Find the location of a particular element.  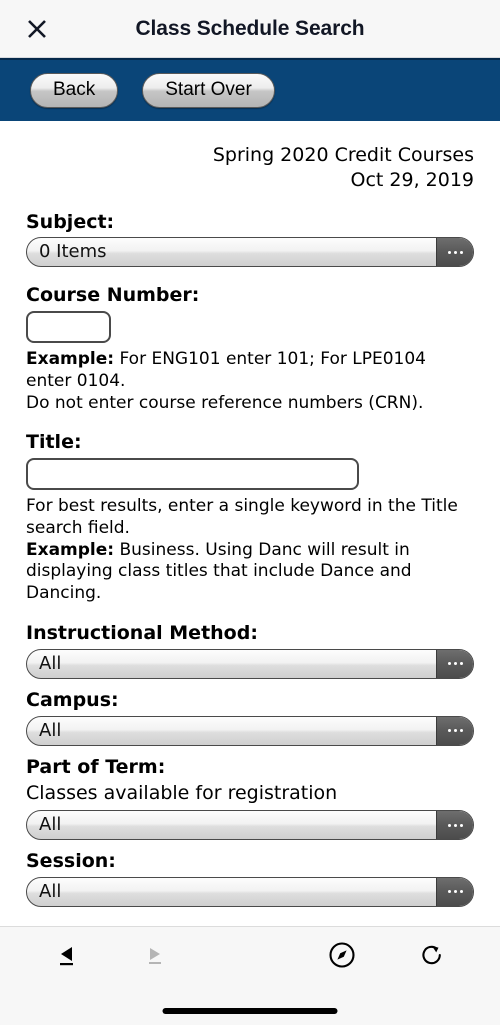

course-number-input is located at coordinates (68, 327).